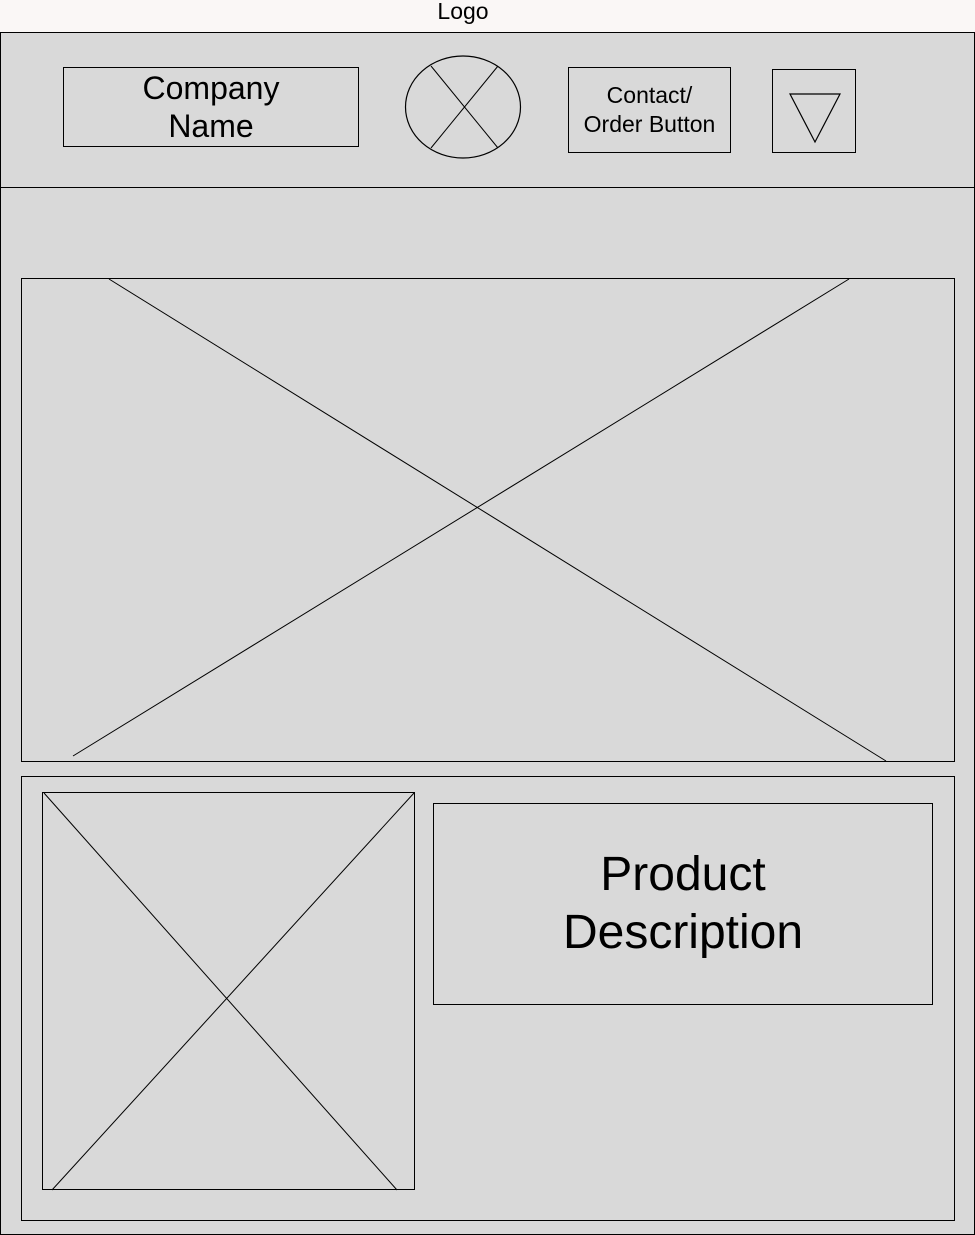 This screenshot has height=1235, width=975. Describe the element at coordinates (463, 12) in the screenshot. I see `logo-label: Logo` at that location.